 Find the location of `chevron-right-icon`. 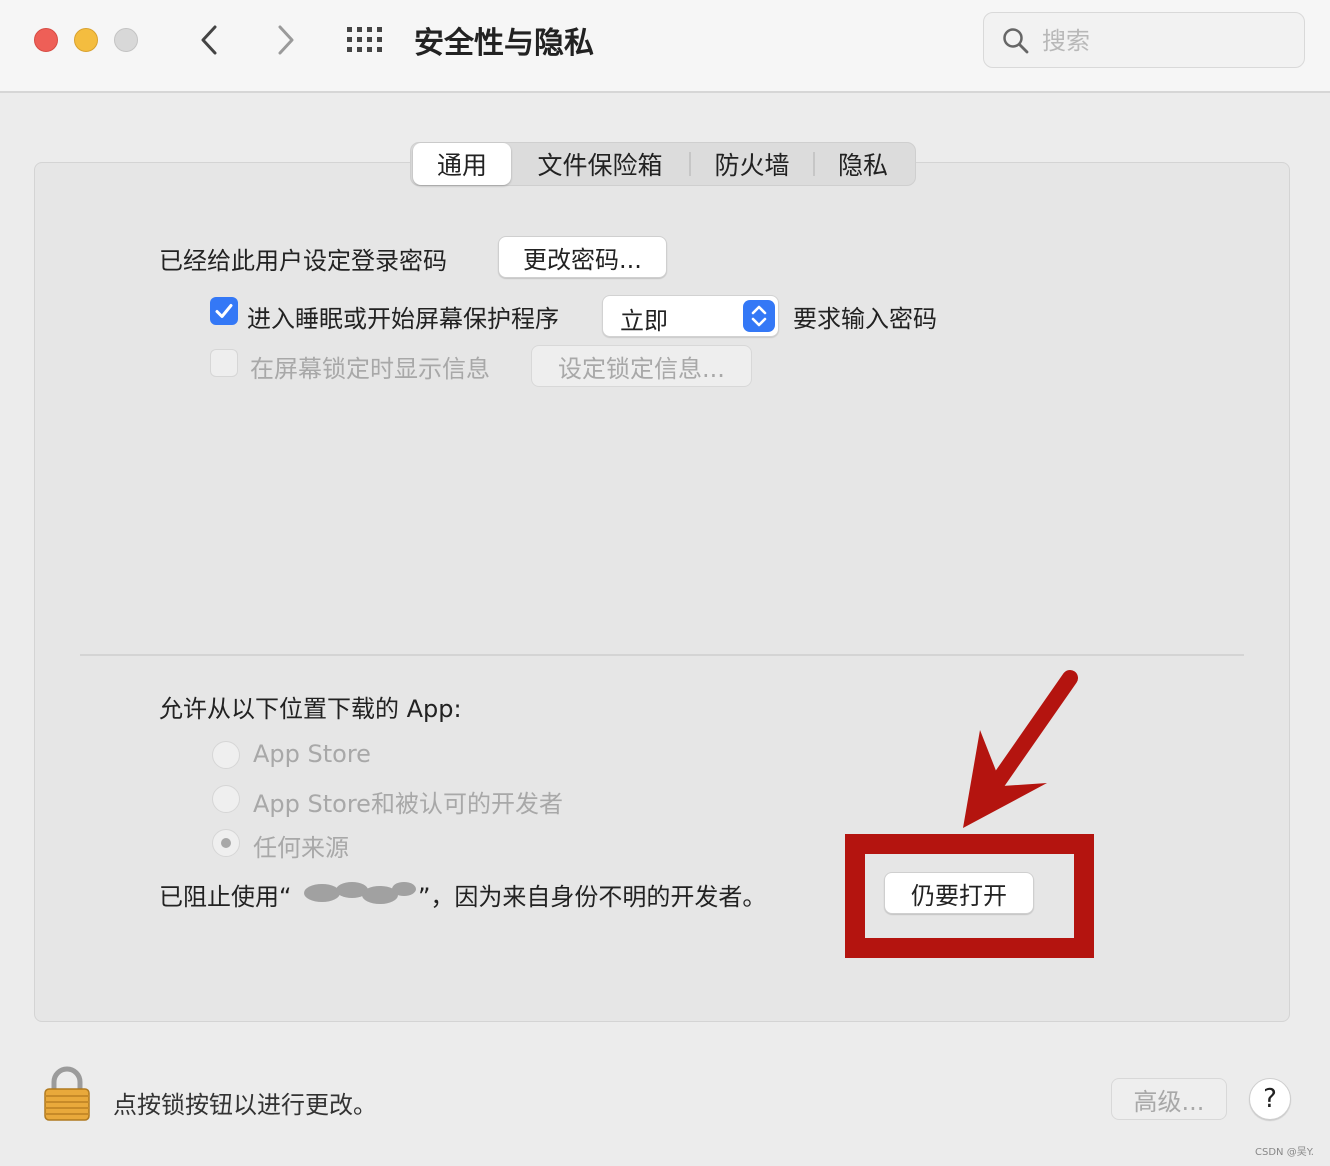

chevron-right-icon is located at coordinates (286, 40).